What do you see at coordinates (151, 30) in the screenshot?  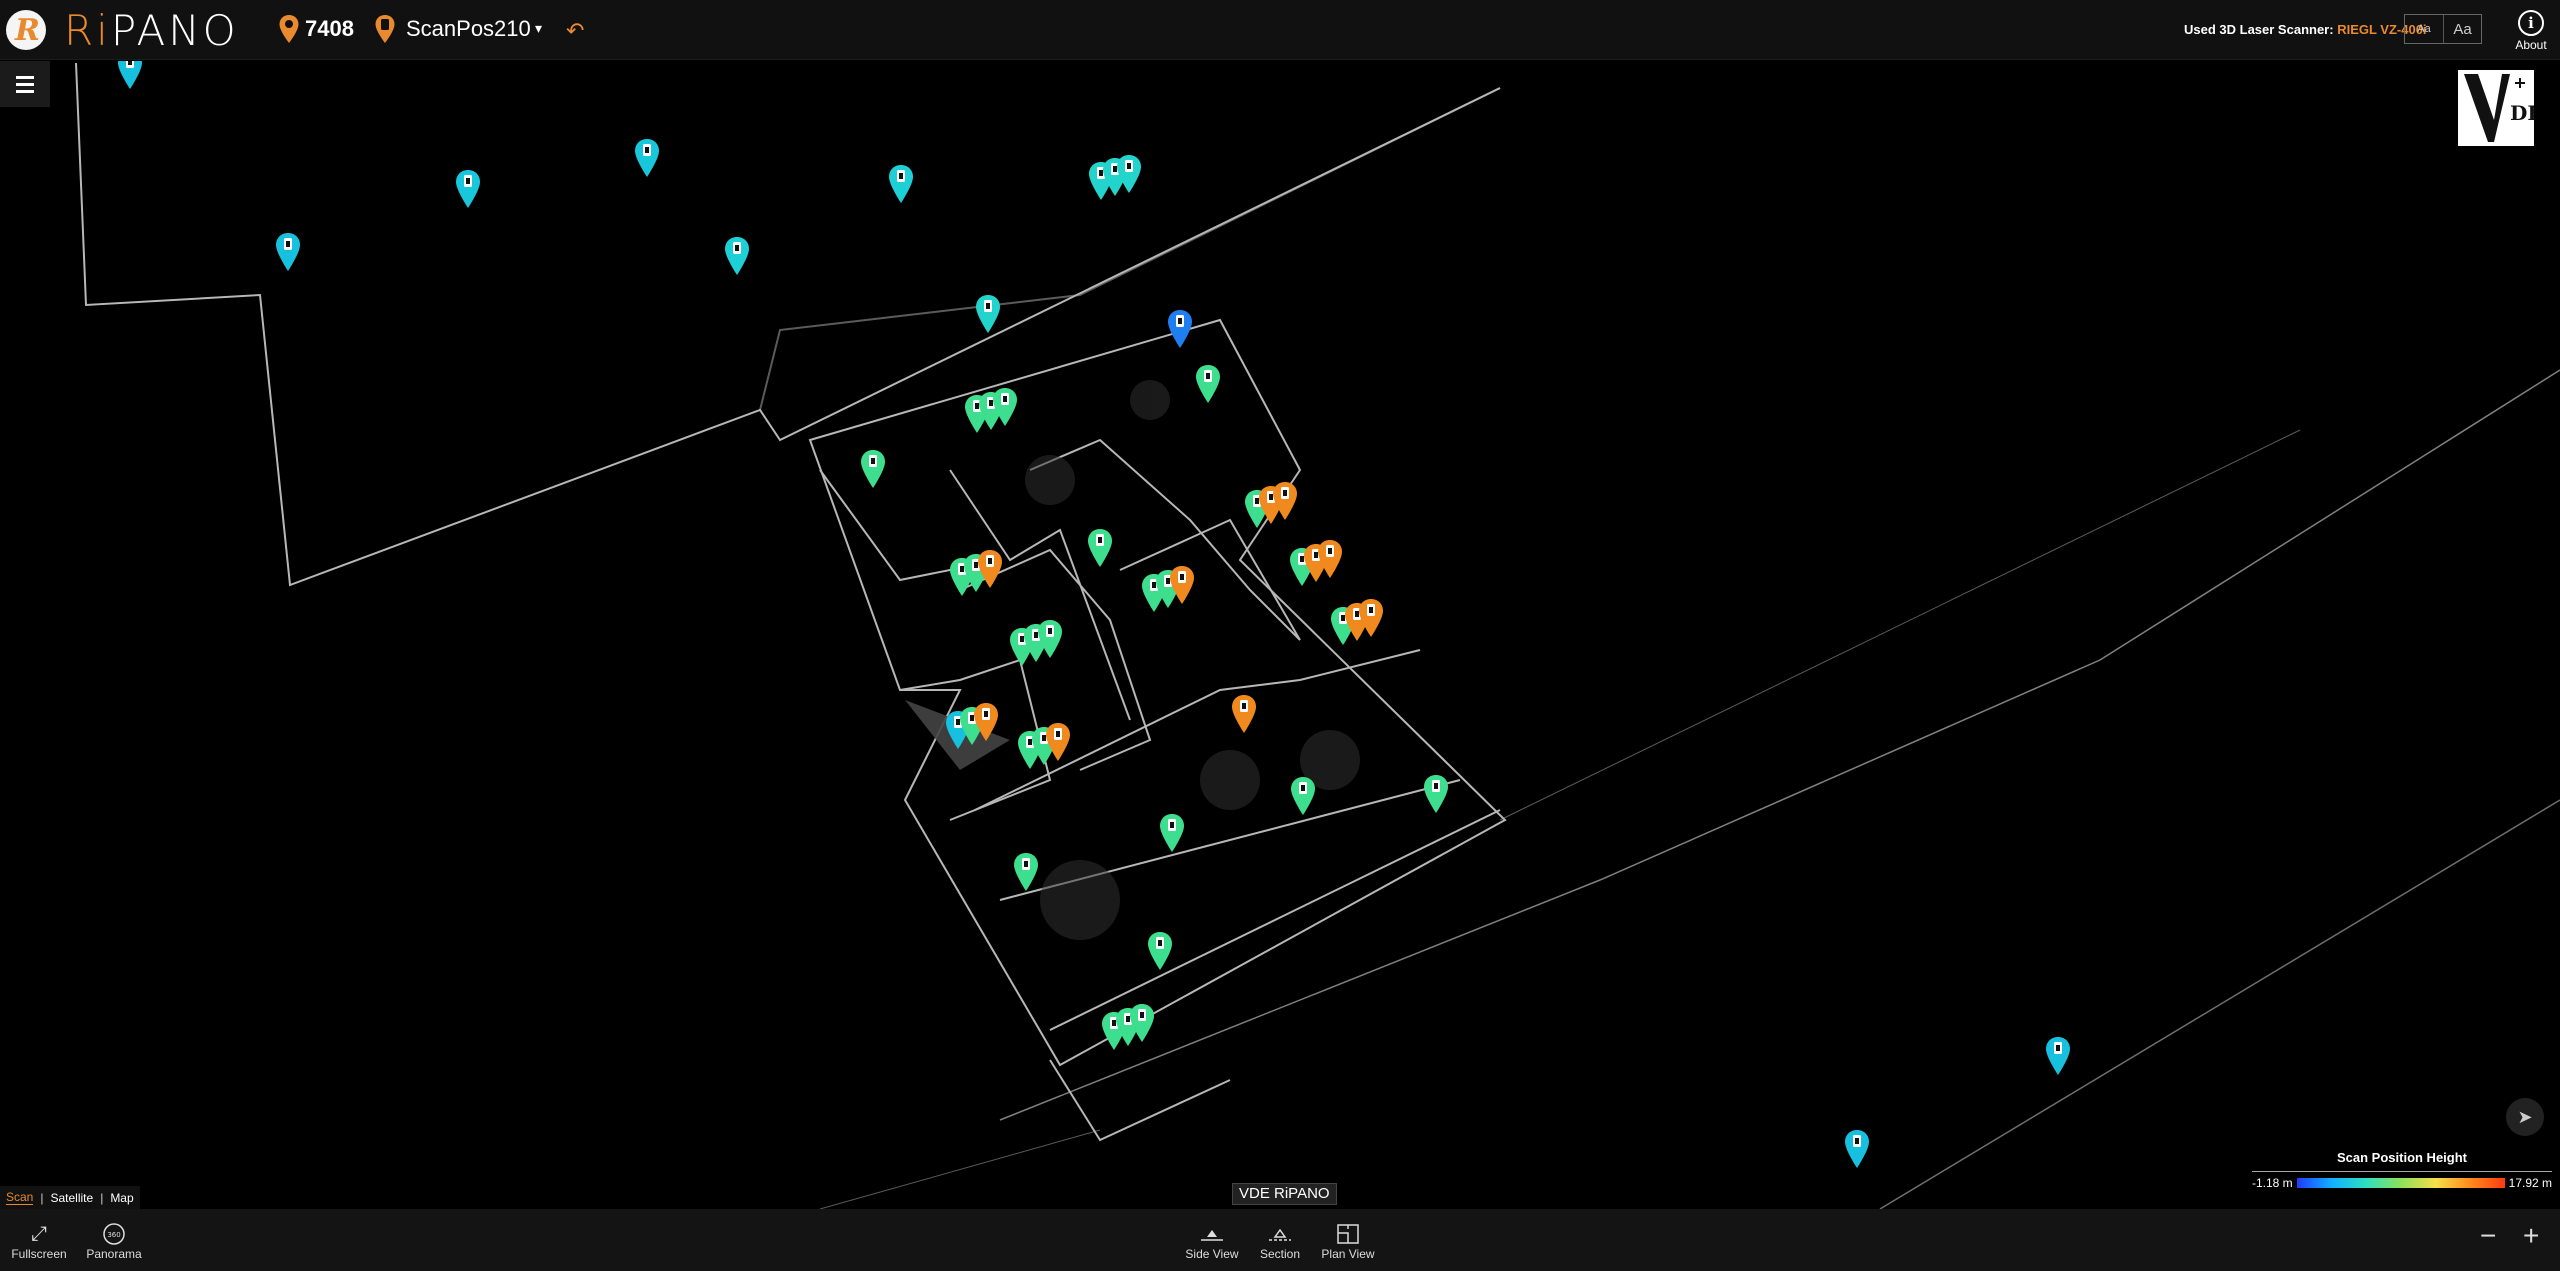 I see `ripano-logo: RiPANO` at bounding box center [151, 30].